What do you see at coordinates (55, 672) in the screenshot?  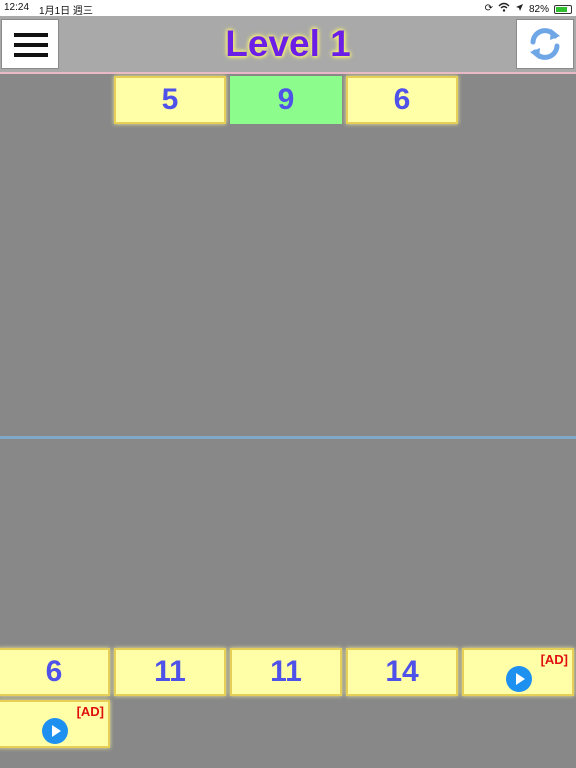 I see `hand-tile-1: 6` at bounding box center [55, 672].